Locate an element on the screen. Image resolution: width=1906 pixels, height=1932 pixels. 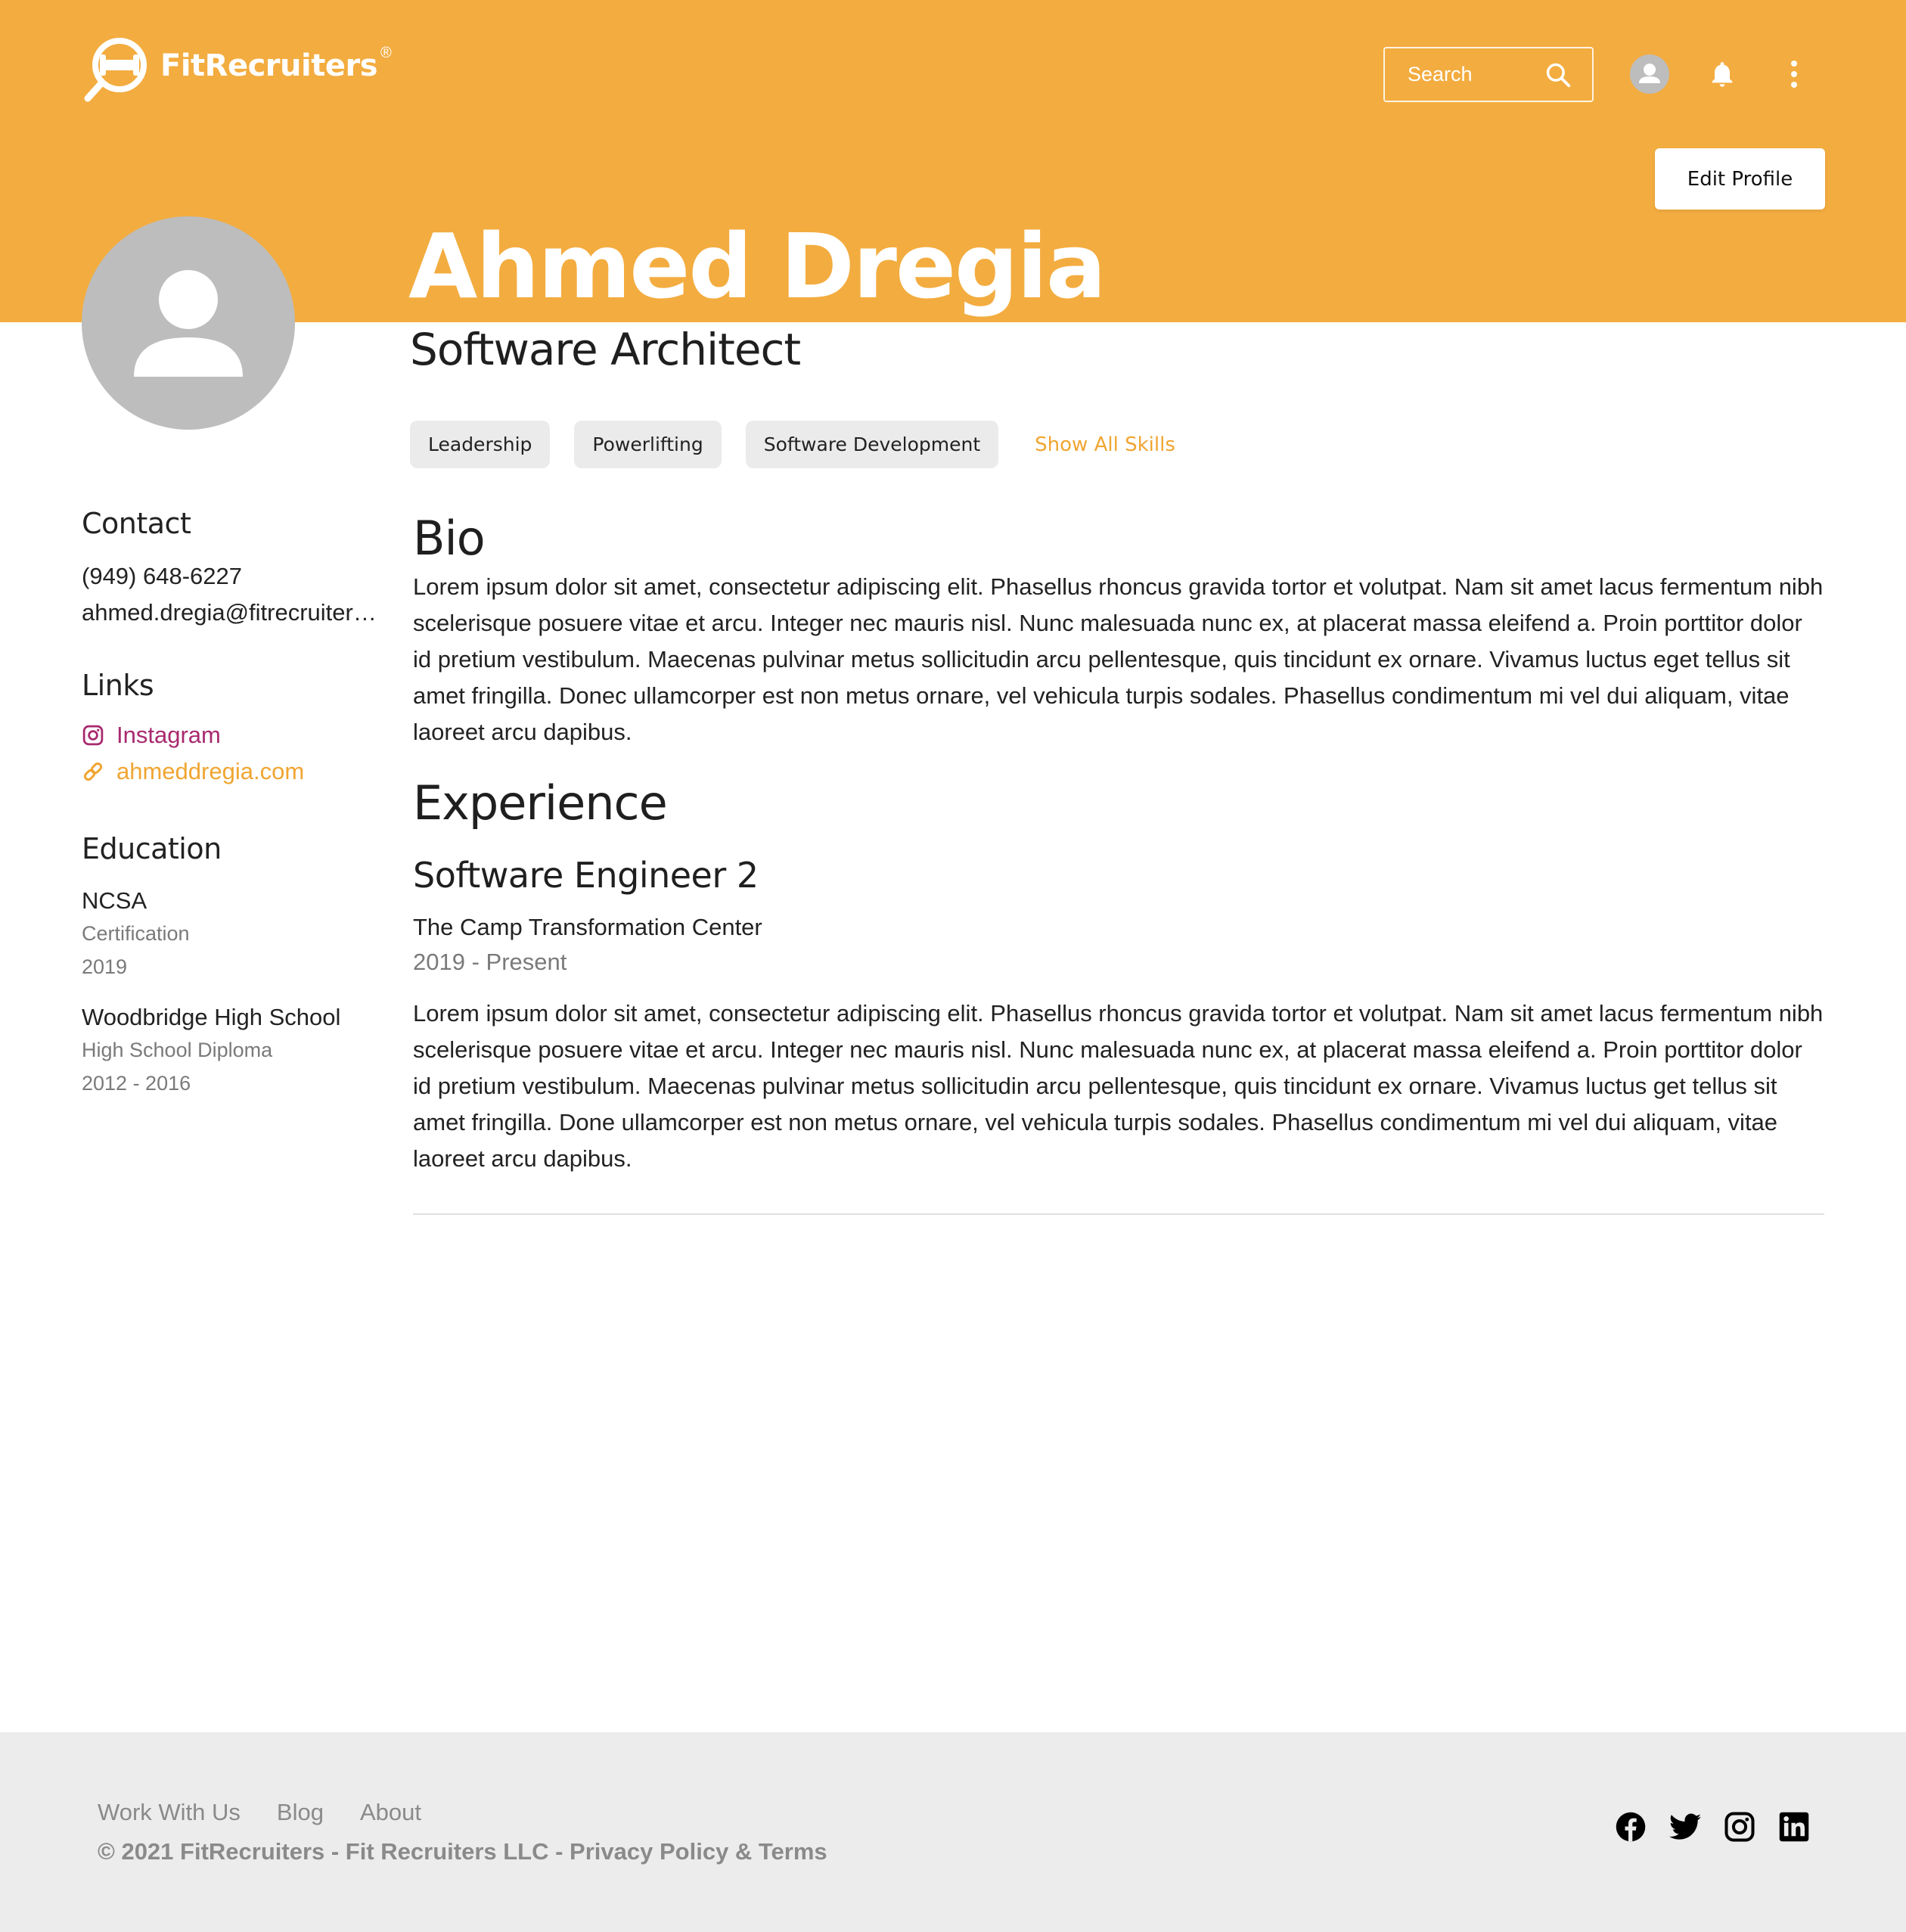
website-link-label: ahmeddregia.com is located at coordinates (210, 771).